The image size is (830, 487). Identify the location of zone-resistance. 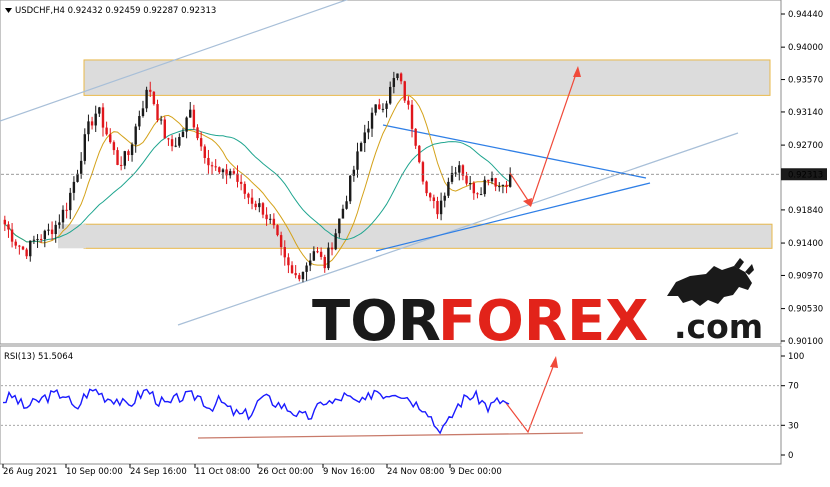
(427, 77).